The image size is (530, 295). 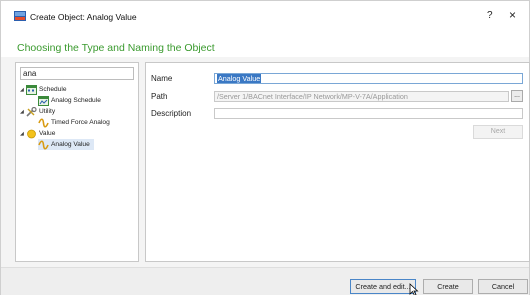 I want to click on tree-item-label: Analog Schedule, so click(x=76, y=100).